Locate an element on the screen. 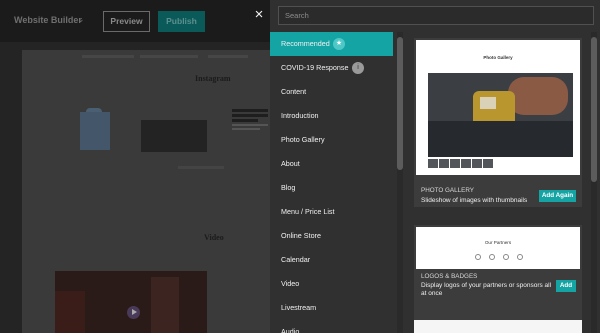 The image size is (600, 333). preview-title: Photo Gallery is located at coordinates (498, 57).